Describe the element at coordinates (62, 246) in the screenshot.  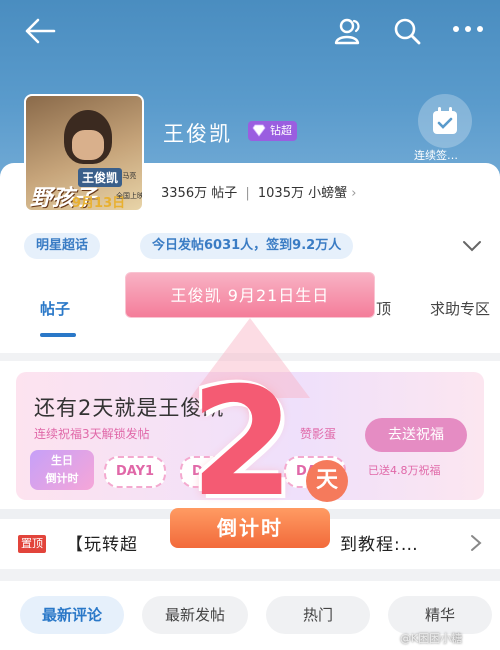
I see `category-pill: 明星超话` at that location.